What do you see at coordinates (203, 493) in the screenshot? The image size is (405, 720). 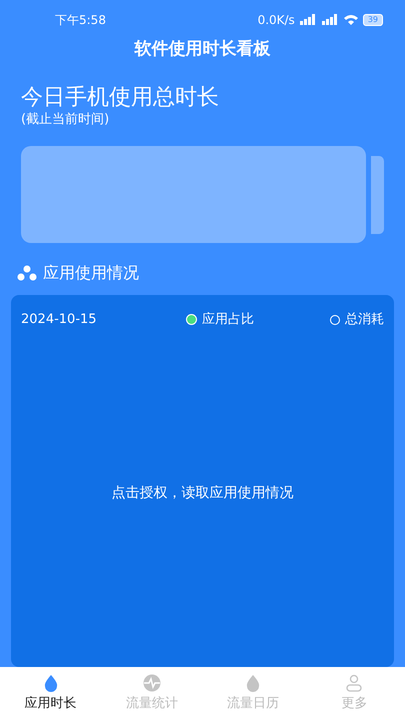 I see `authorize-message: 点击授权，读取应用使用情况` at bounding box center [203, 493].